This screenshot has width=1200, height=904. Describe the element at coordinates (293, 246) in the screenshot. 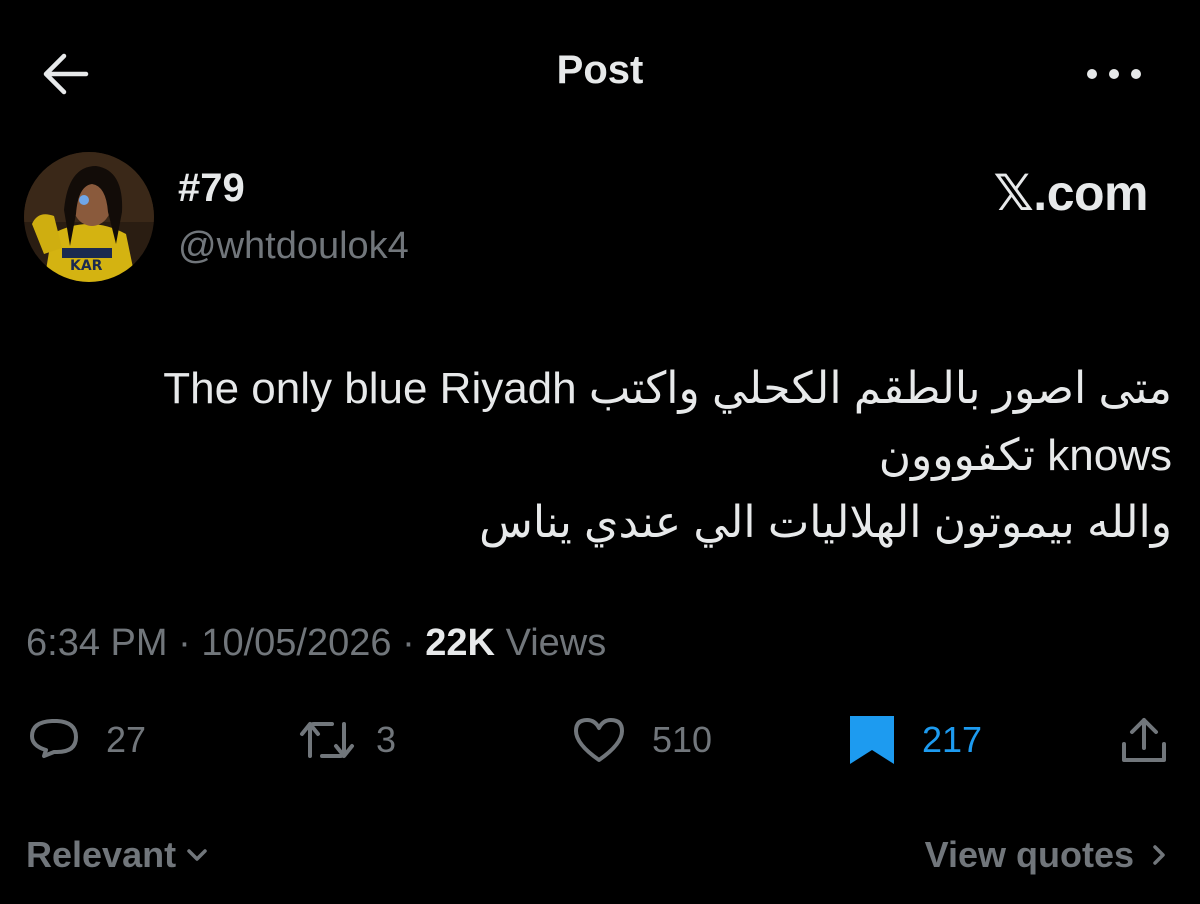

I see `author-handle: @whtdoulok4` at that location.